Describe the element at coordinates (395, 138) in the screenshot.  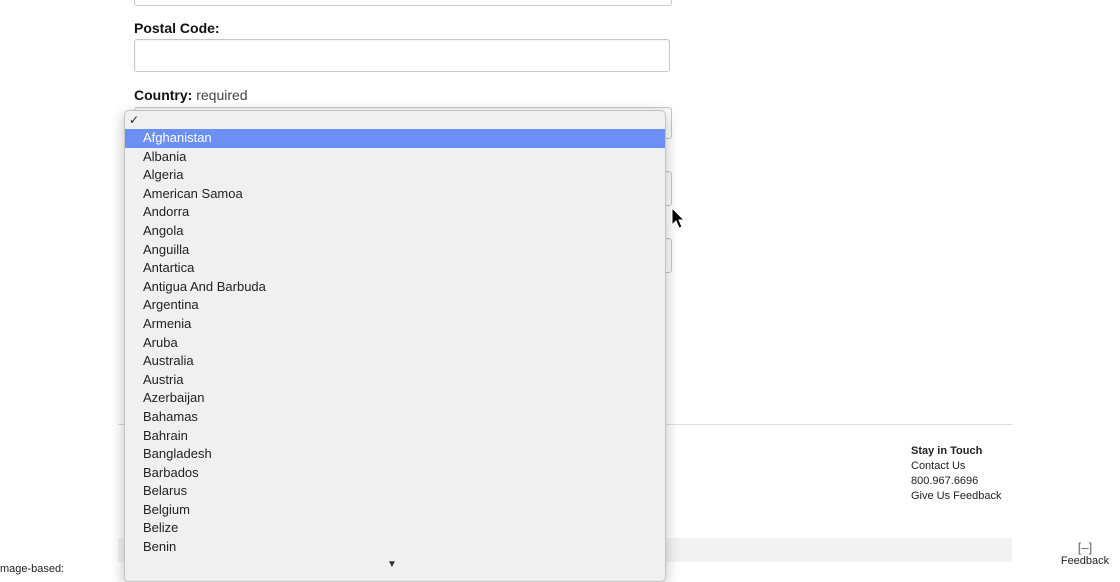
I see `country-option: Afghanistan` at that location.